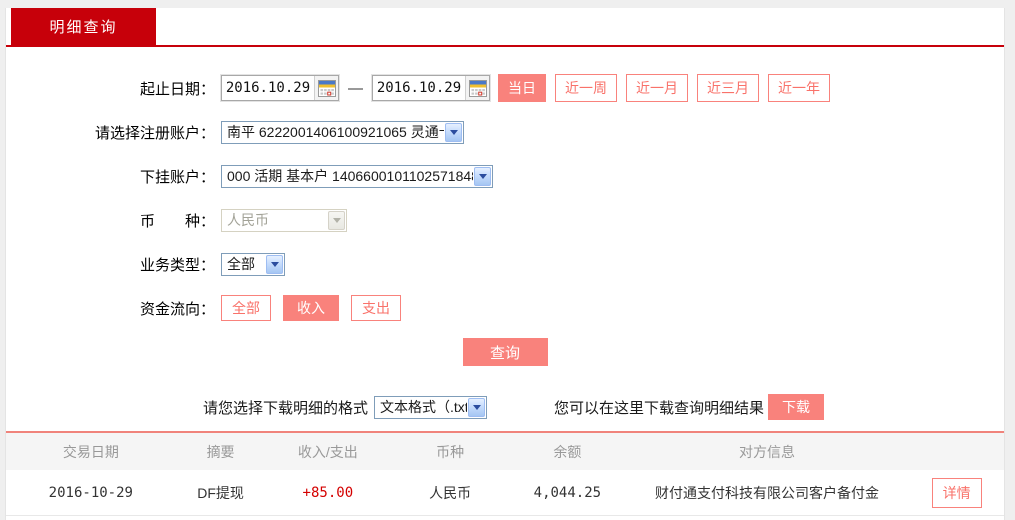 The width and height of the screenshot is (1015, 520). I want to click on header-summary: 摘要, so click(220, 451).